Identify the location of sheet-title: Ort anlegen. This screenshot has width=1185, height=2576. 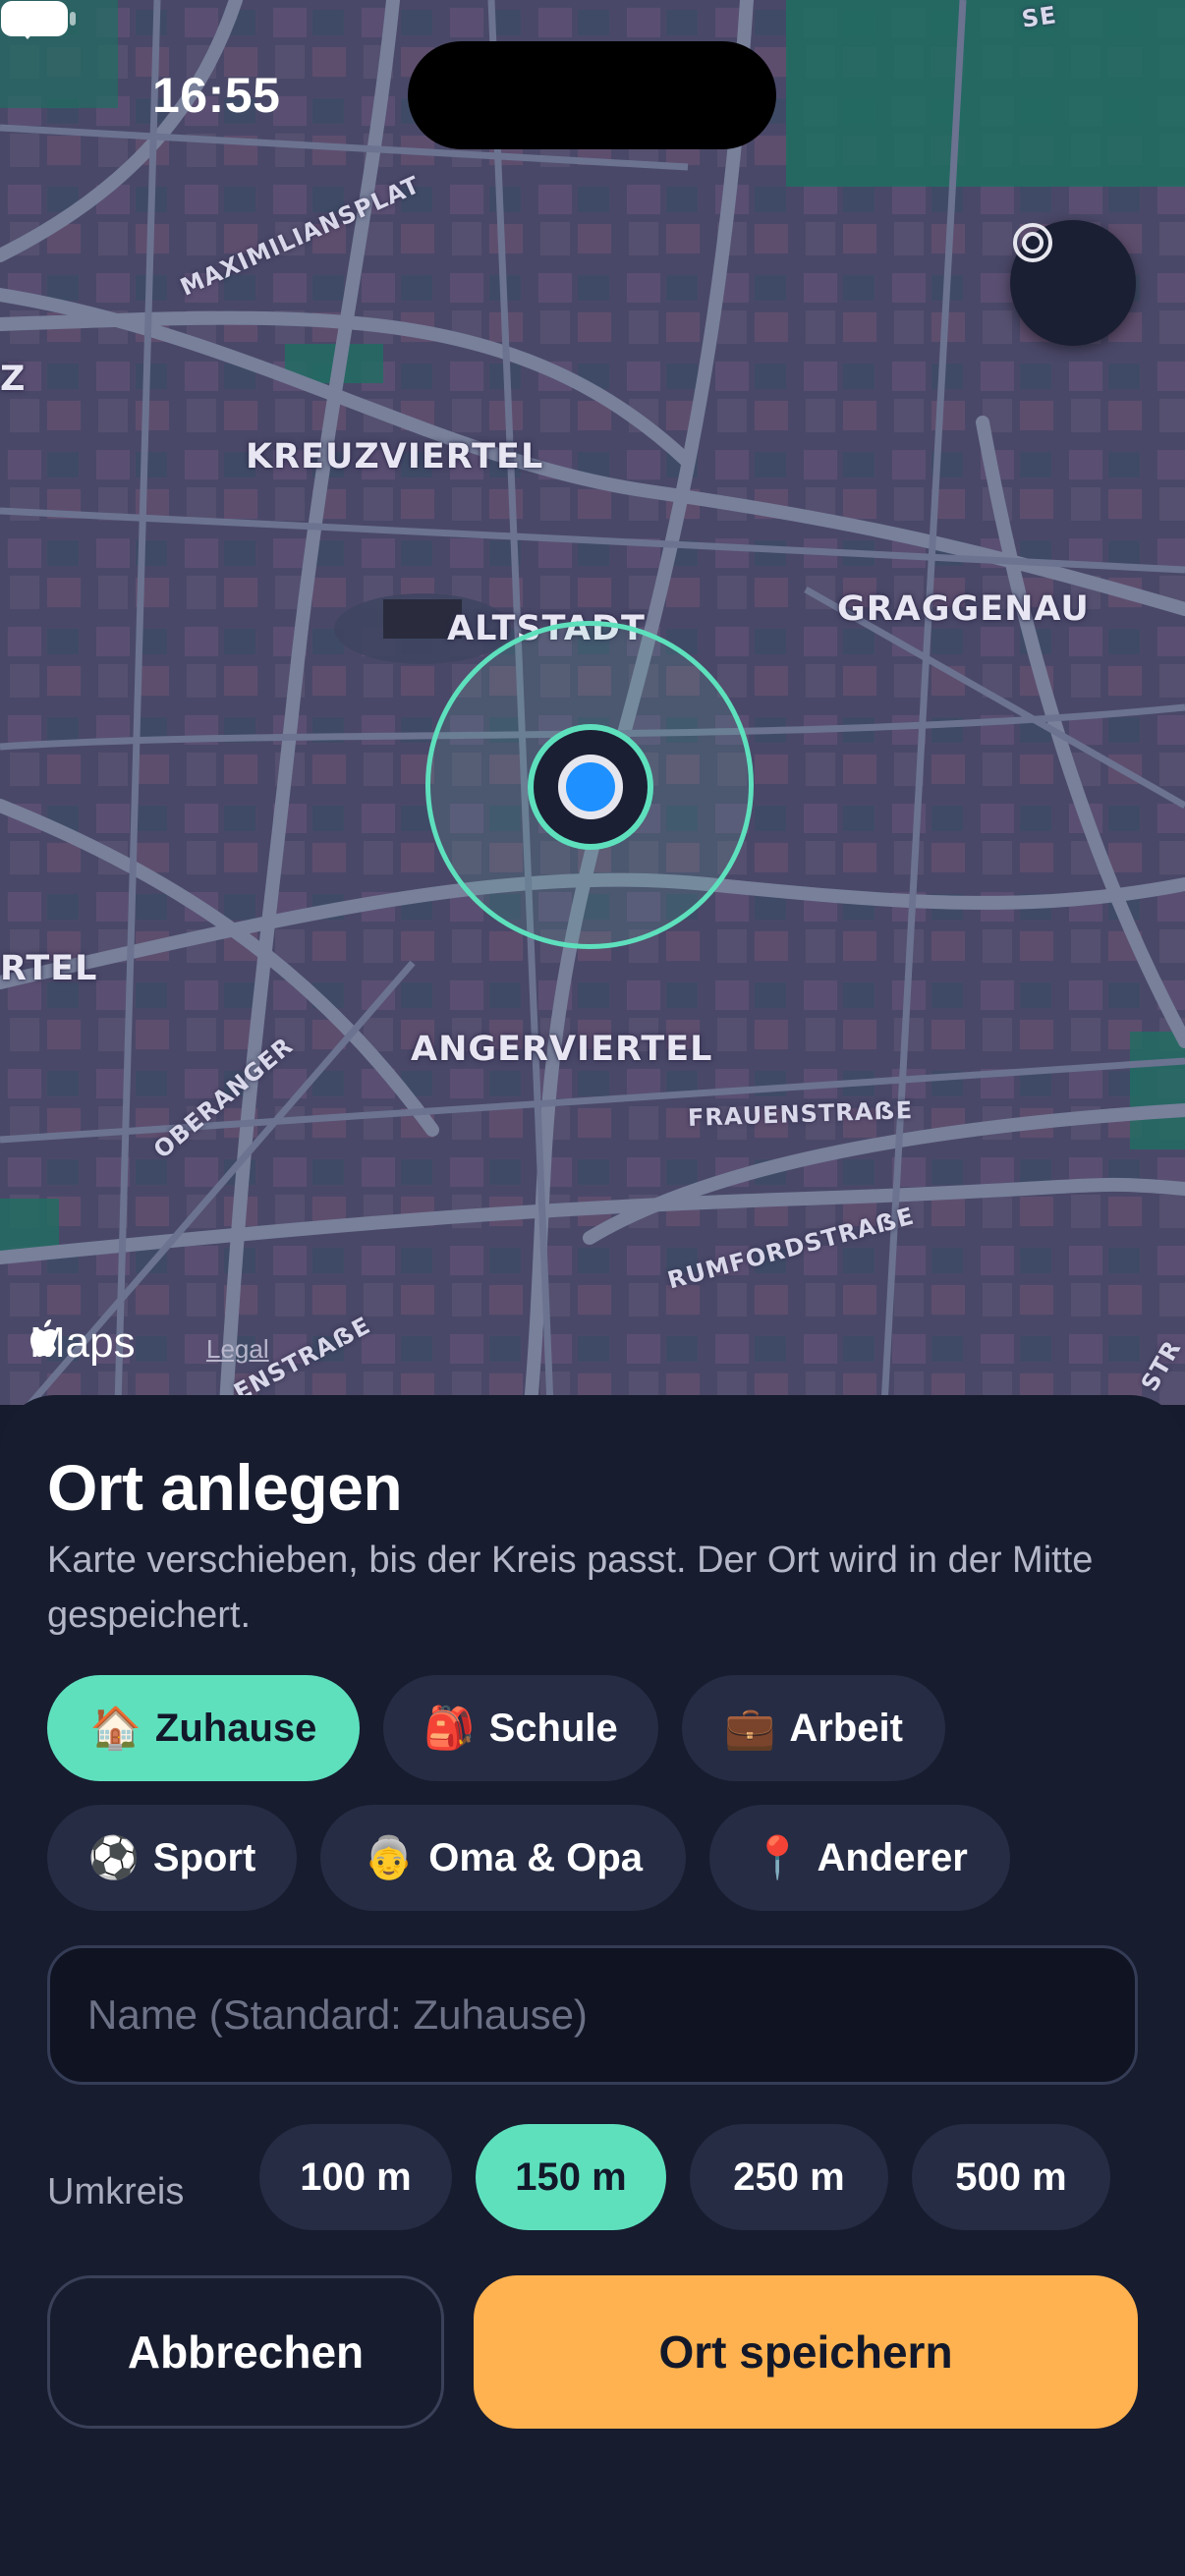
(225, 1487).